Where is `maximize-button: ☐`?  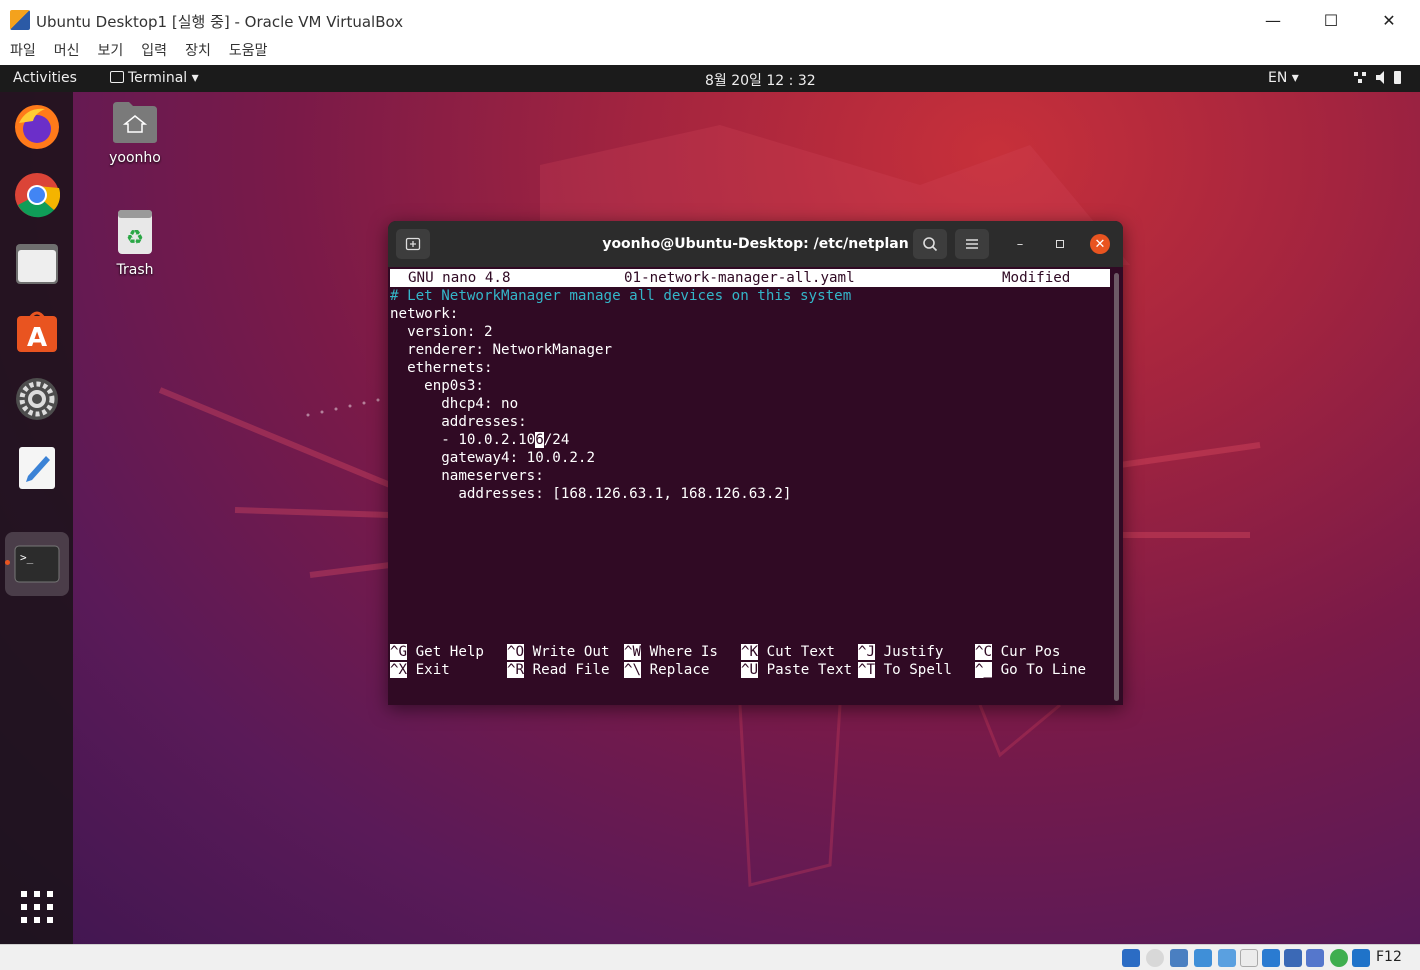
maximize-button: ☐ is located at coordinates (1331, 20).